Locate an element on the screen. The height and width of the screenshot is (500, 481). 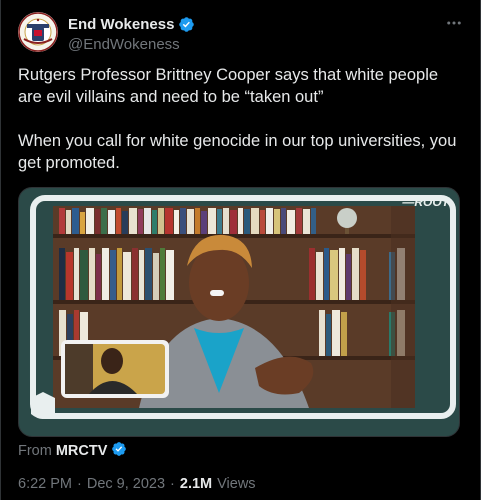
tweet-date: Dec 9, 2023 is located at coordinates (126, 484).